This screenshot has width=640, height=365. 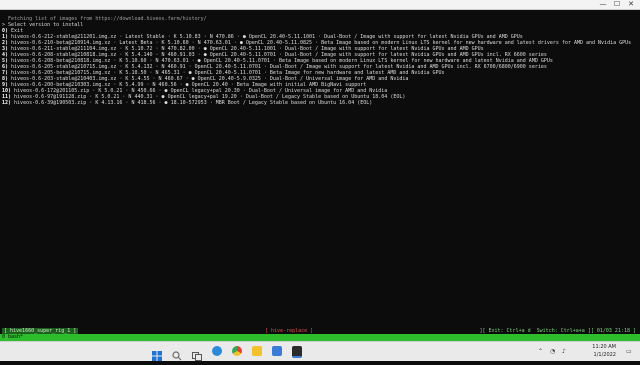 What do you see at coordinates (604, 351) in the screenshot?
I see `clock: 11:20 AM 1/1/2022` at bounding box center [604, 351].